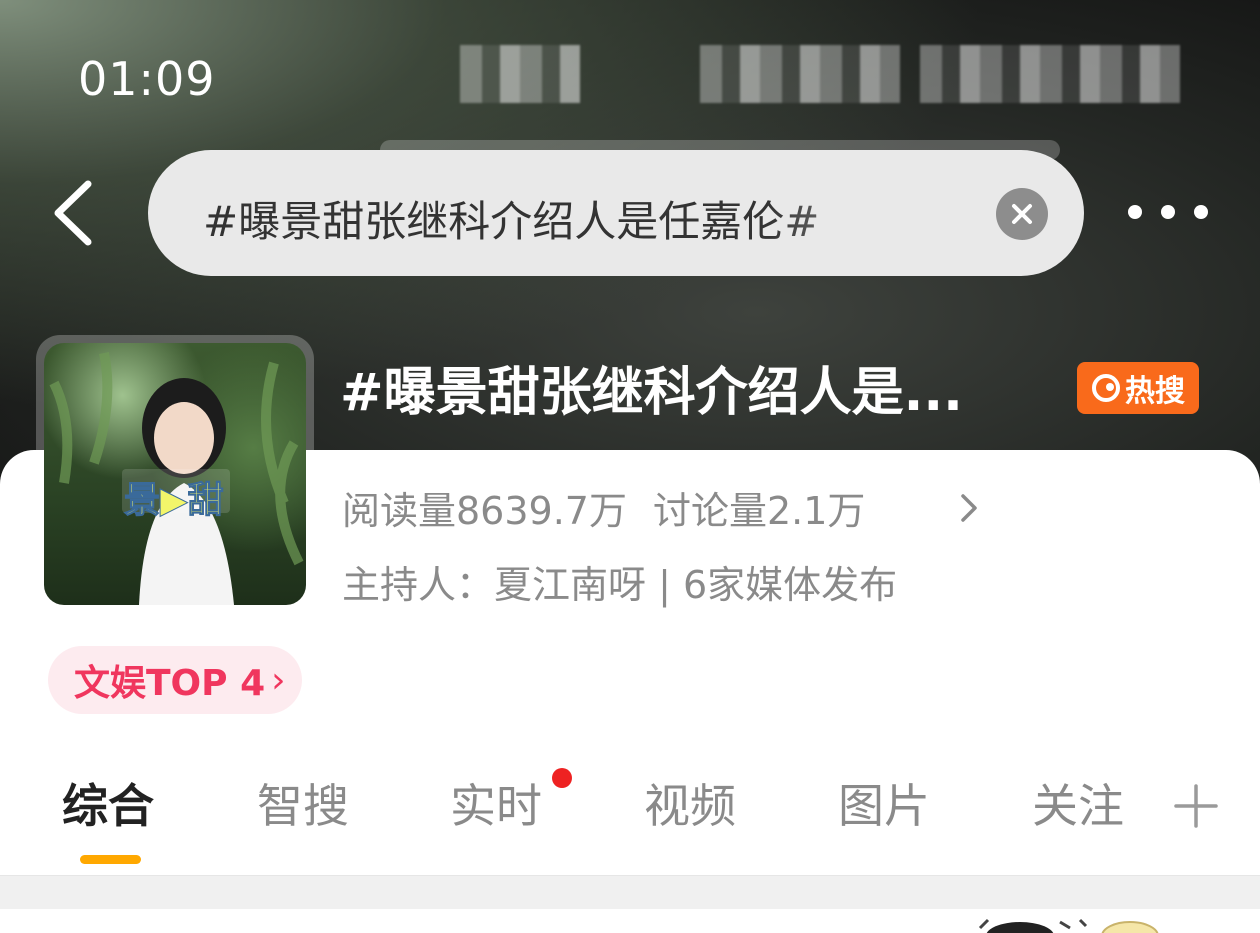 This screenshot has width=1260, height=933. Describe the element at coordinates (73, 213) in the screenshot. I see `back-arrow-icon` at that location.